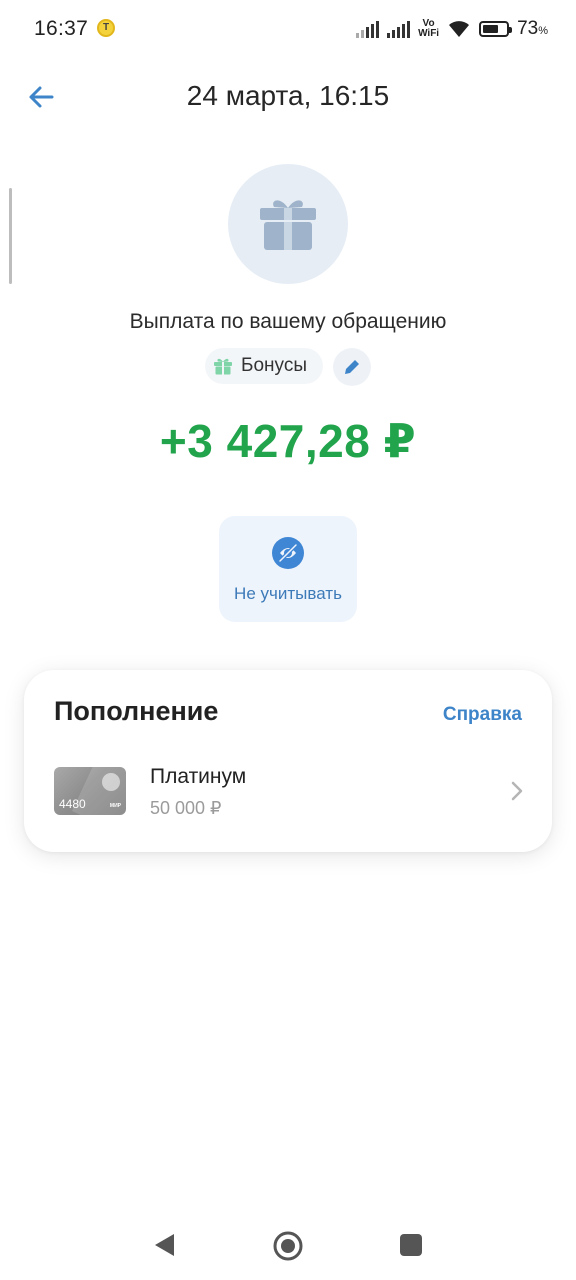  I want to click on battery-percent: 73%, so click(532, 28).